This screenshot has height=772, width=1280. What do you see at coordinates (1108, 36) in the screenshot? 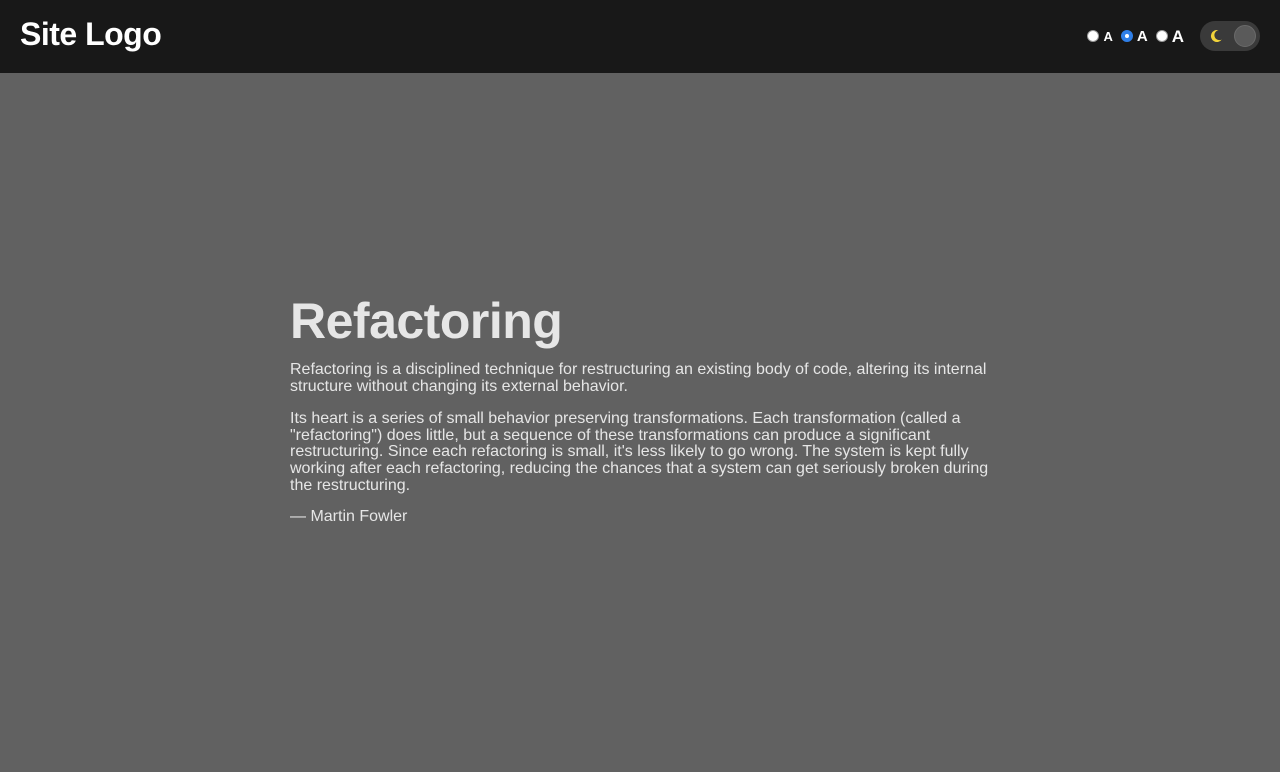
I see `font-size-small-label: A` at bounding box center [1108, 36].